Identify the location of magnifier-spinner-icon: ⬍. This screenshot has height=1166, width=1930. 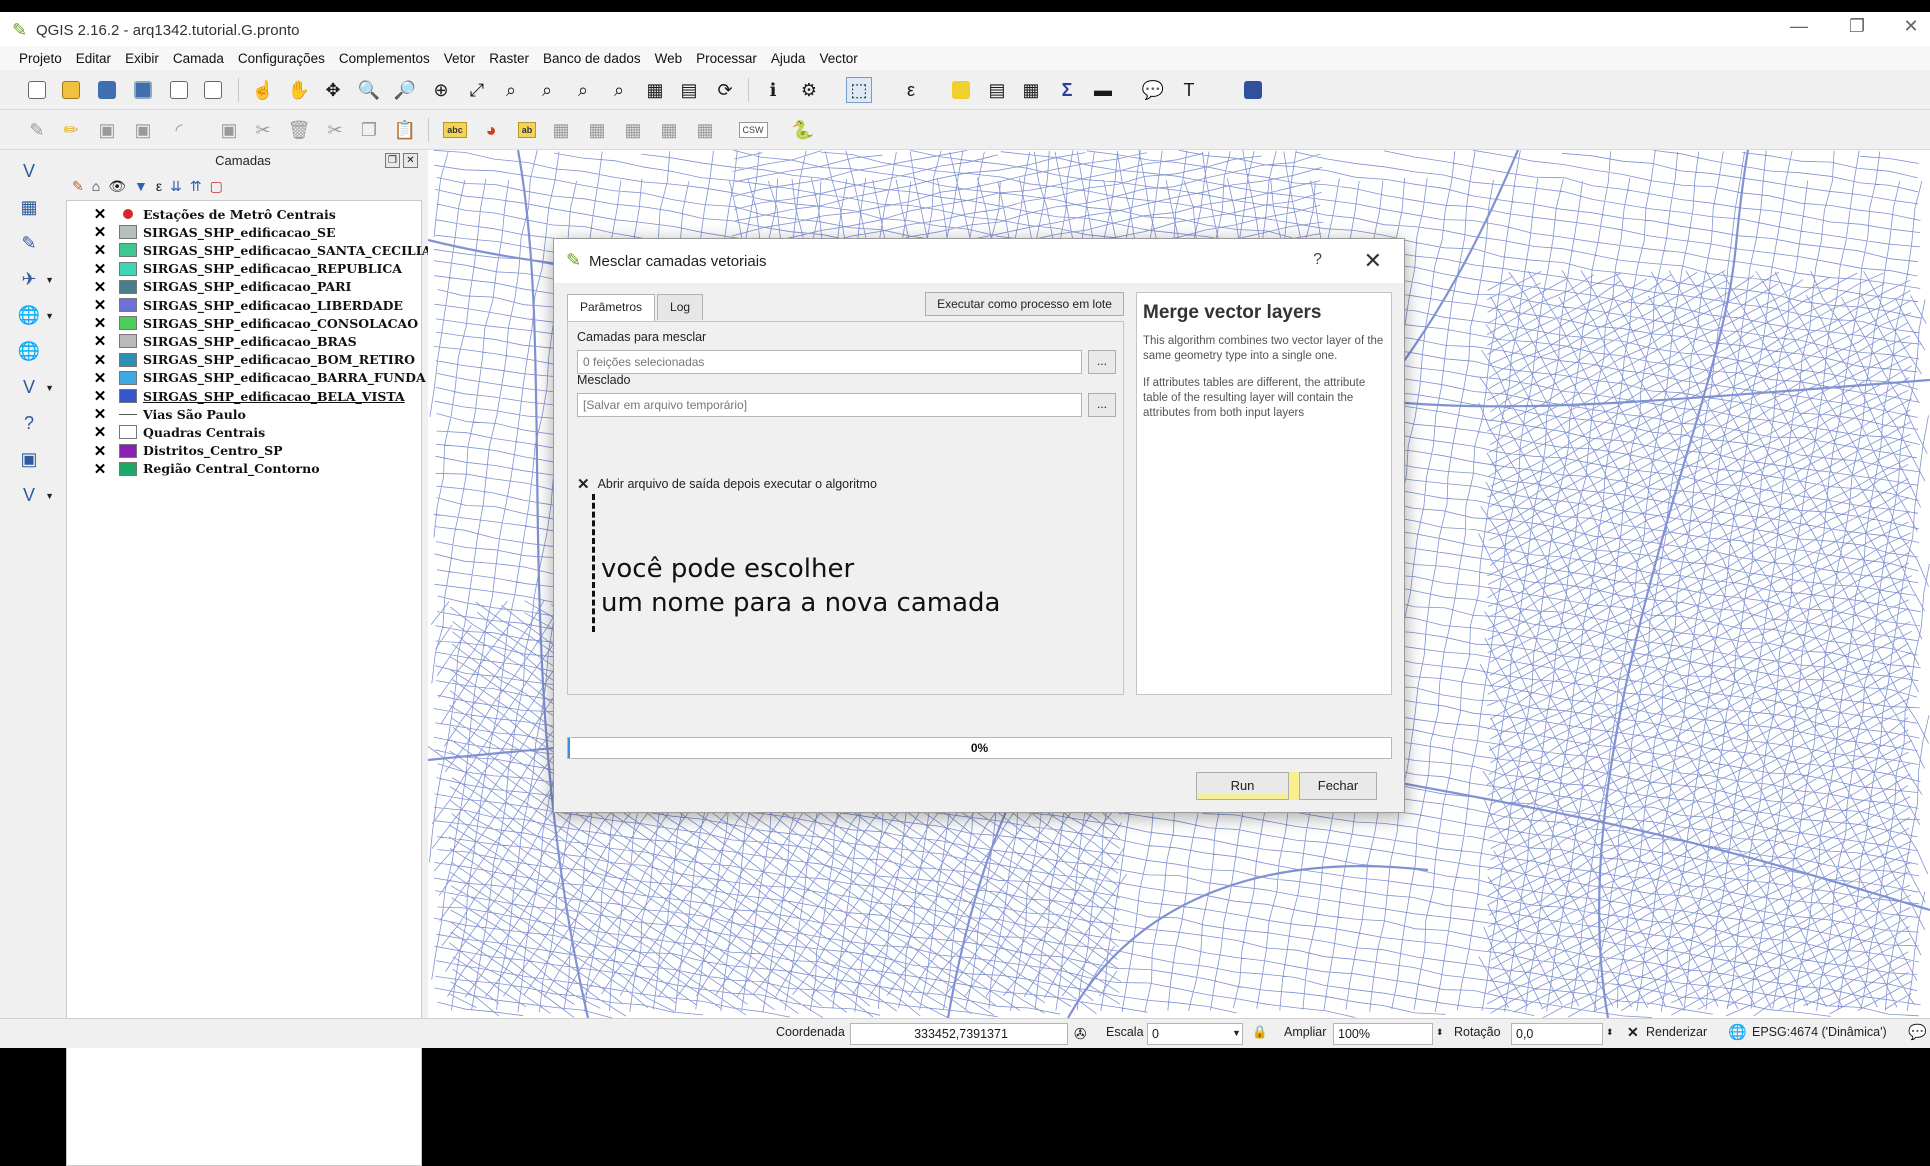
(1440, 1032).